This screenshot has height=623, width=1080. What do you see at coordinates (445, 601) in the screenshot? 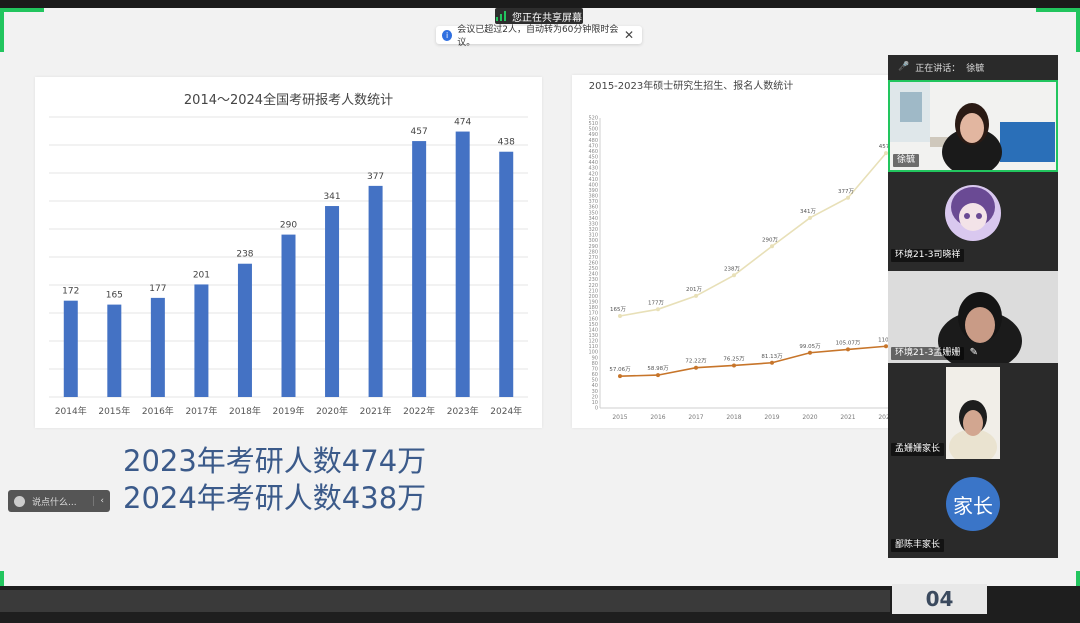
I see `slide-footer-strip` at bounding box center [445, 601].